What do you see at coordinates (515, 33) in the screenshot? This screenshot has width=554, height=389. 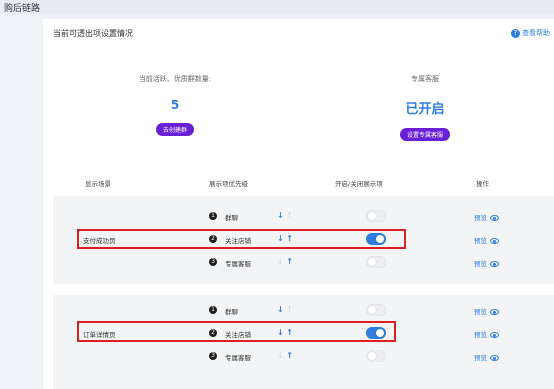 I see `help-icon: ?` at bounding box center [515, 33].